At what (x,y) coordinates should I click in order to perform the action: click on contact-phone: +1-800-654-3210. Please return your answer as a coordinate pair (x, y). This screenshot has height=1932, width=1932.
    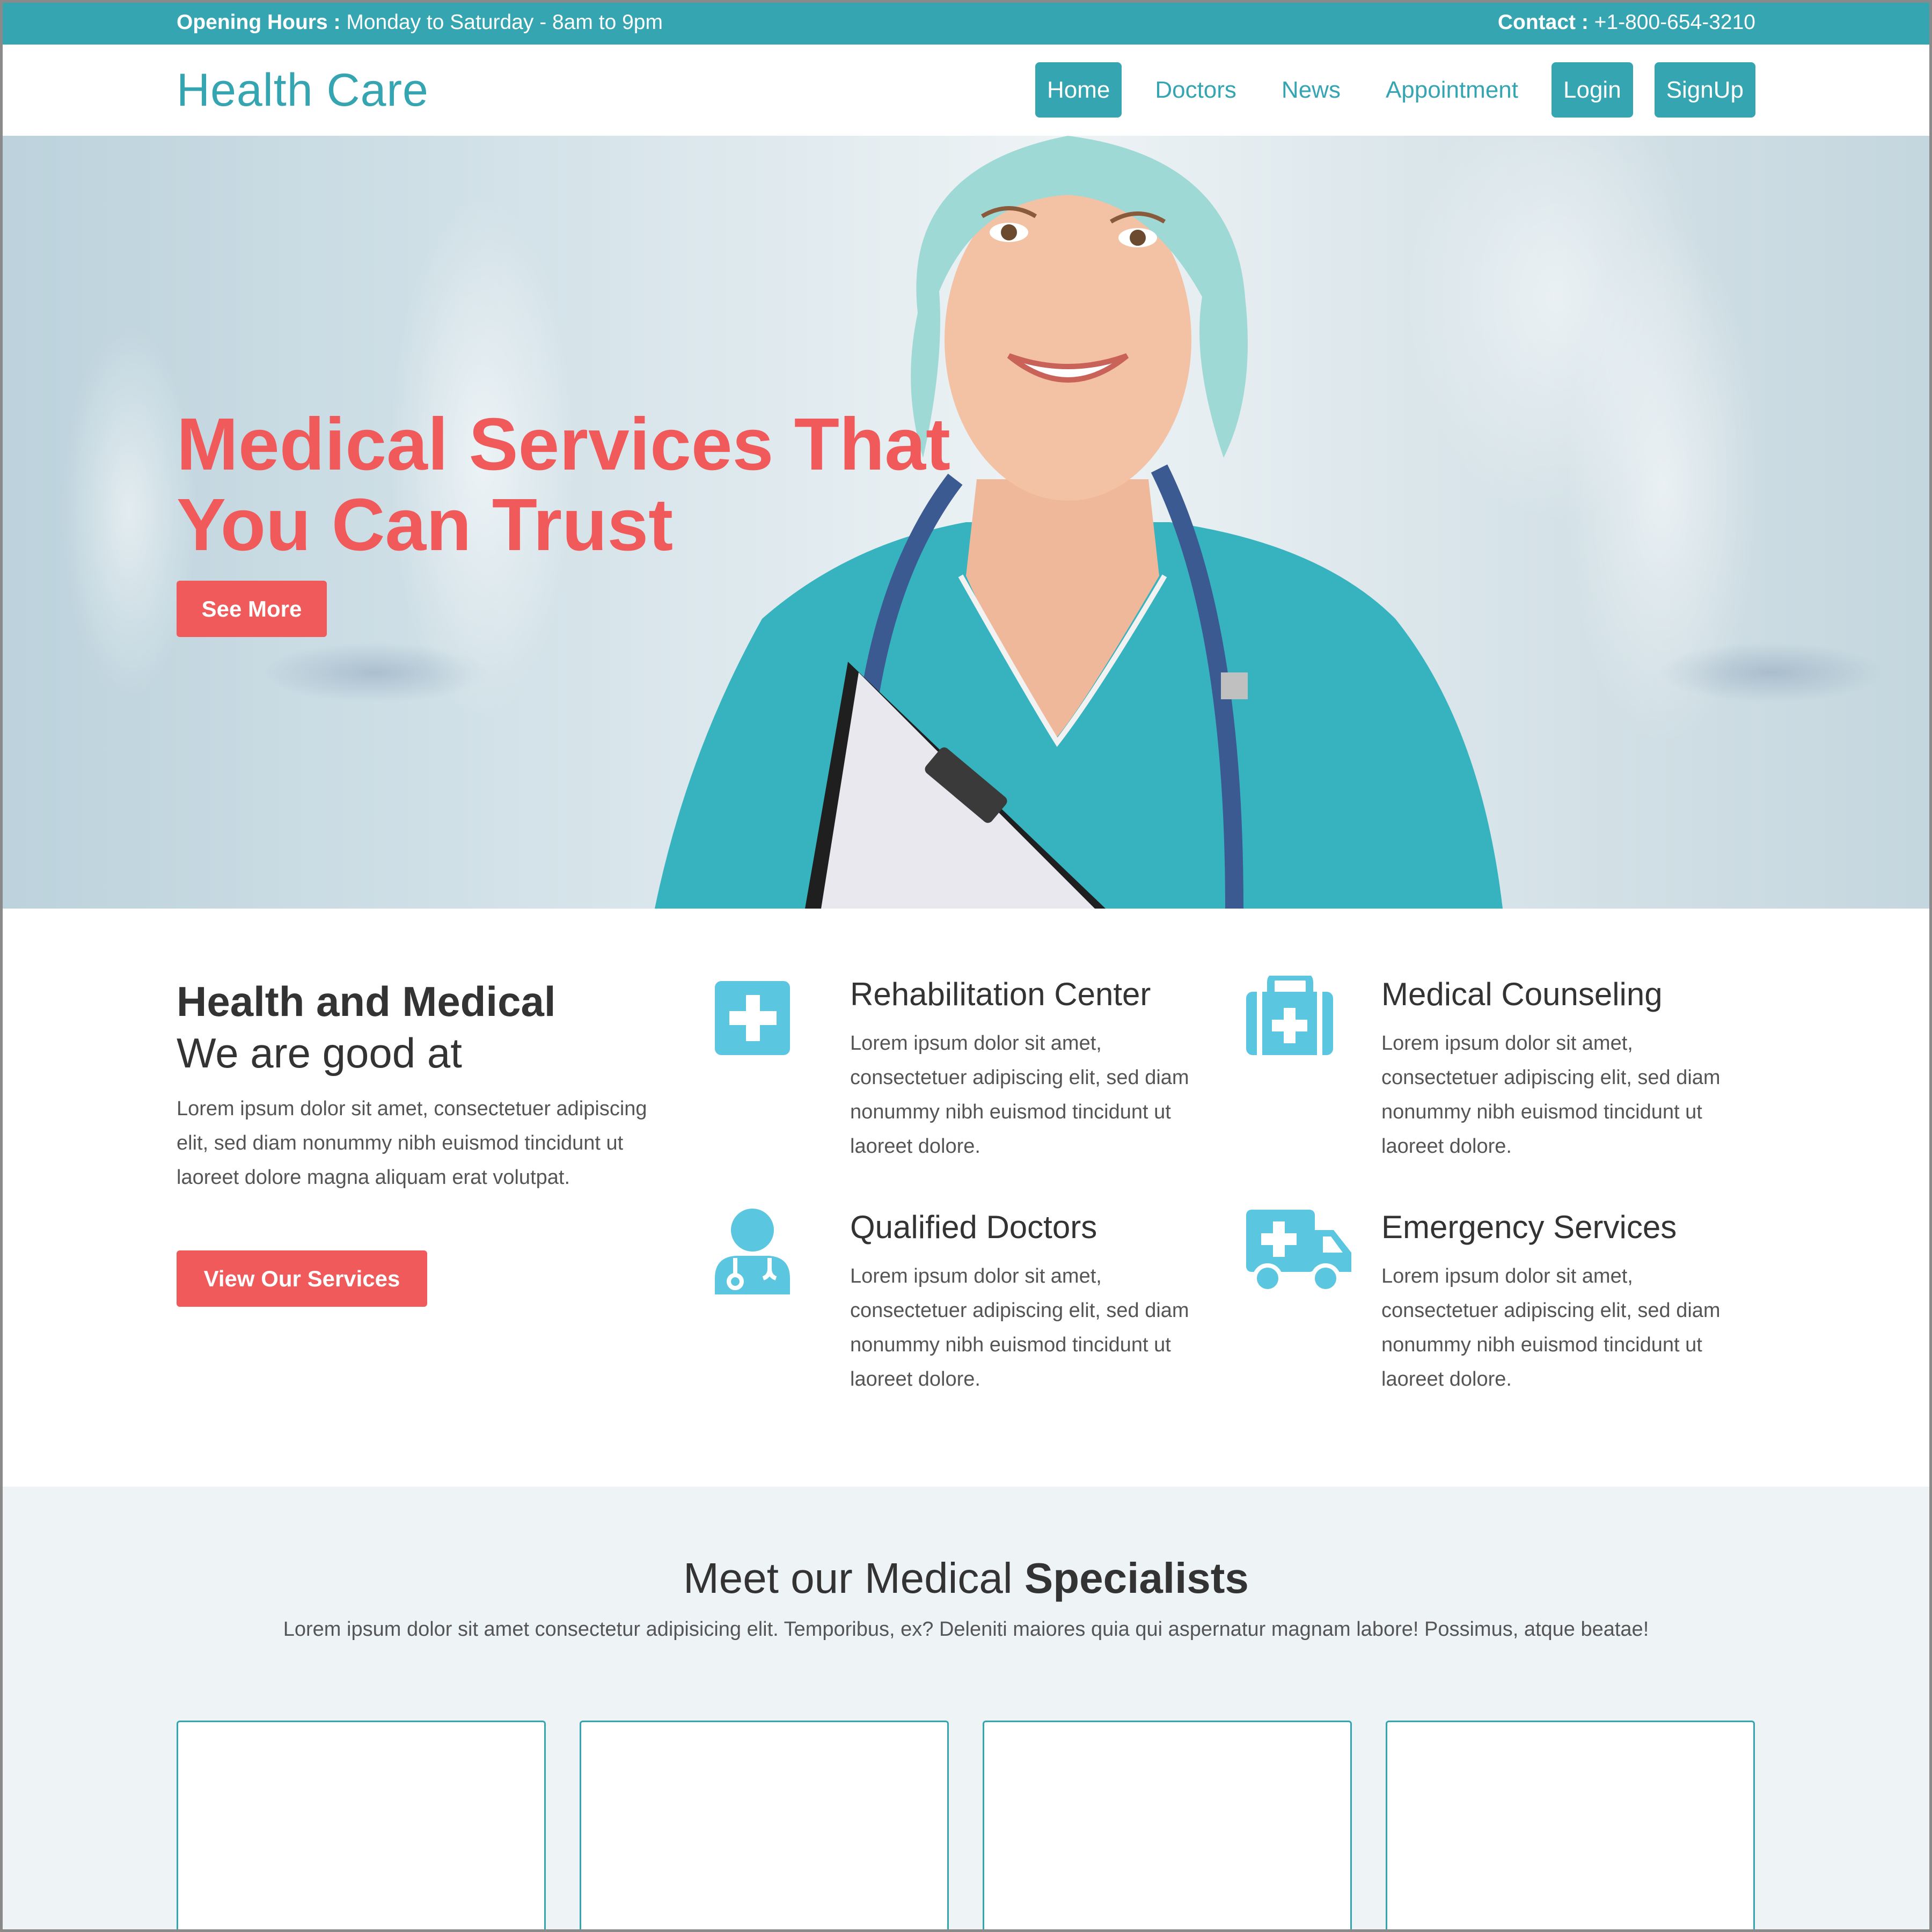
    Looking at the image, I should click on (1672, 22).